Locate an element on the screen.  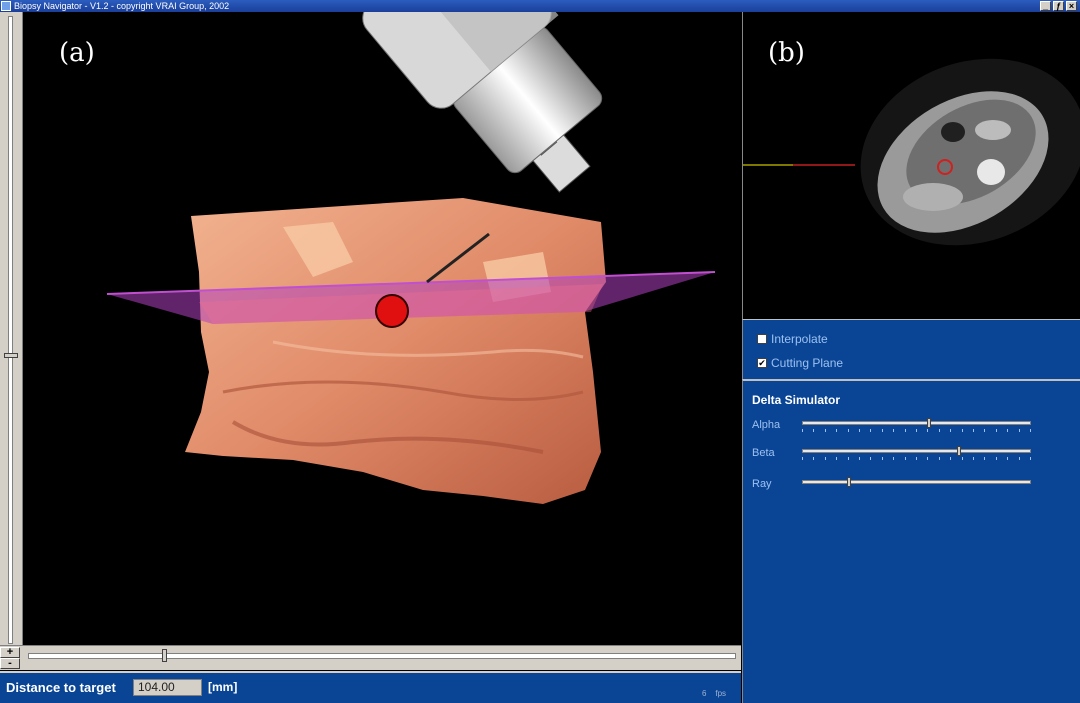
needle-holder is located at coordinates (482, 102).